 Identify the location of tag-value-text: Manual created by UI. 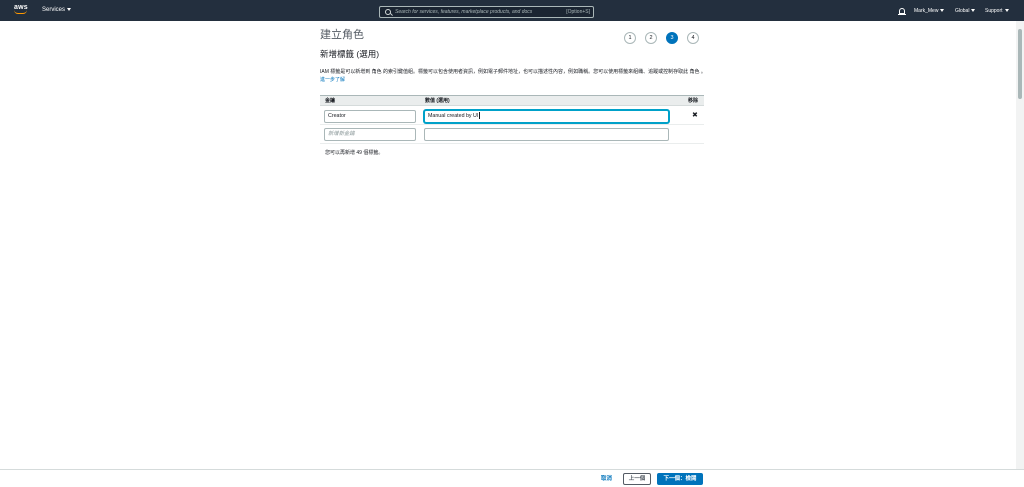
(453, 116).